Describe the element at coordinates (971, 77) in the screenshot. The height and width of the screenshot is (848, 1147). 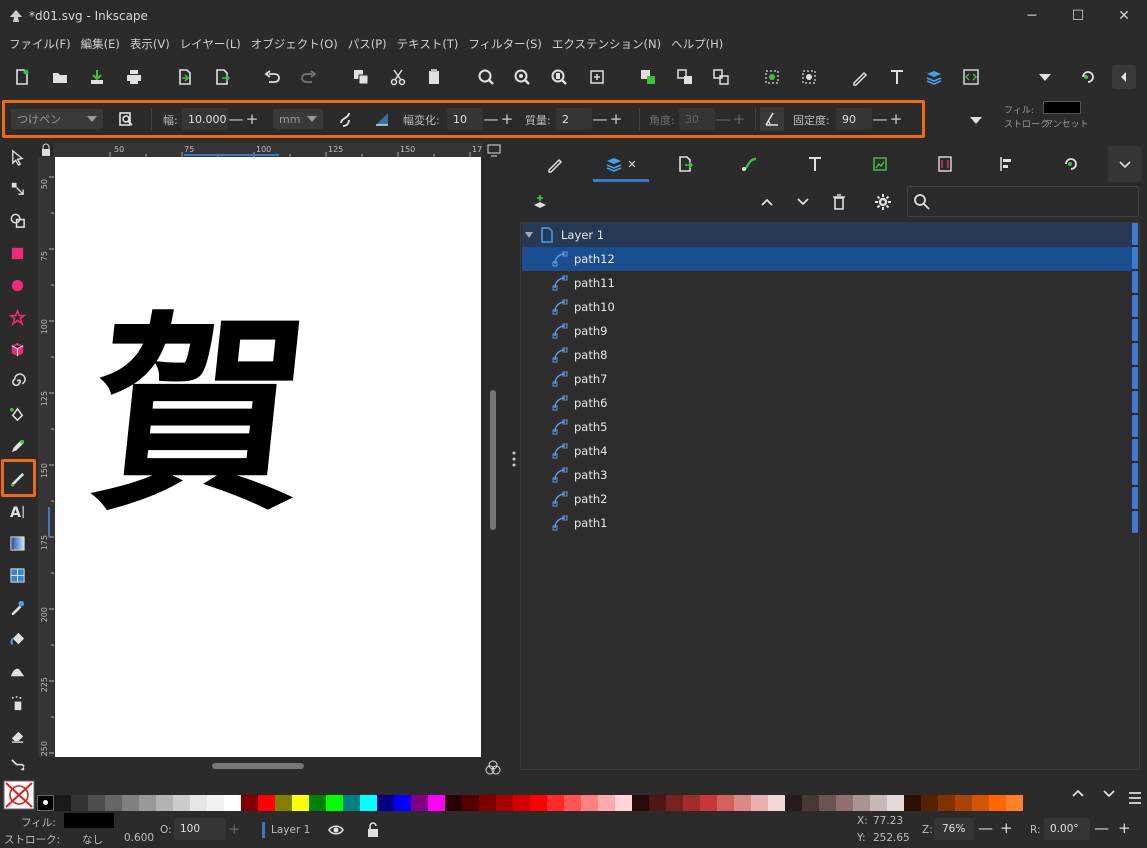
I see `xml-editor-icon` at that location.